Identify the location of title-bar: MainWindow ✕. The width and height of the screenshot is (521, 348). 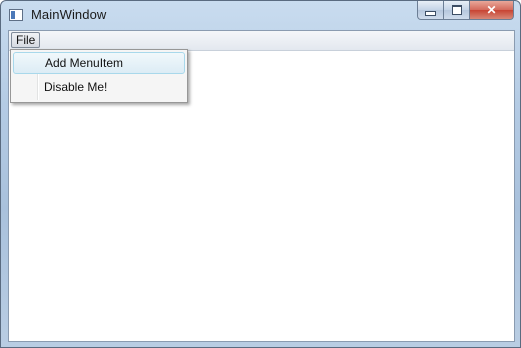
(260, 16).